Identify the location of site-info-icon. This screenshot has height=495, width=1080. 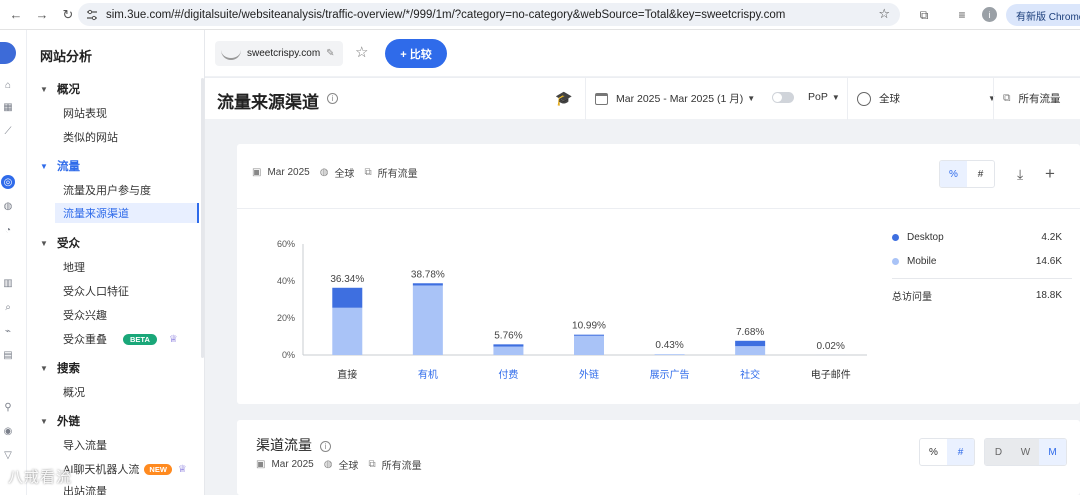
(92, 15).